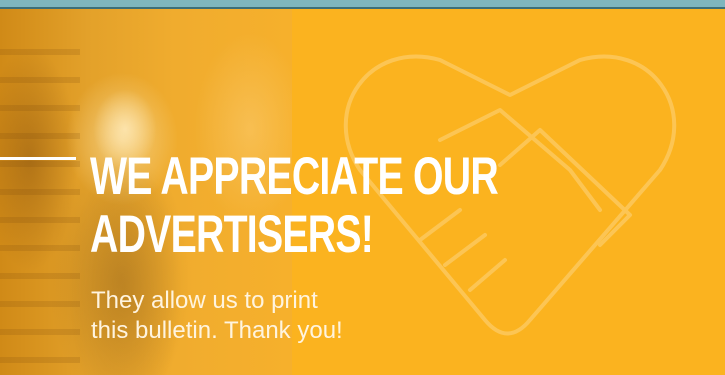  Describe the element at coordinates (217, 330) in the screenshot. I see `subtext-line-2: this bulletin. Thank you!` at that location.